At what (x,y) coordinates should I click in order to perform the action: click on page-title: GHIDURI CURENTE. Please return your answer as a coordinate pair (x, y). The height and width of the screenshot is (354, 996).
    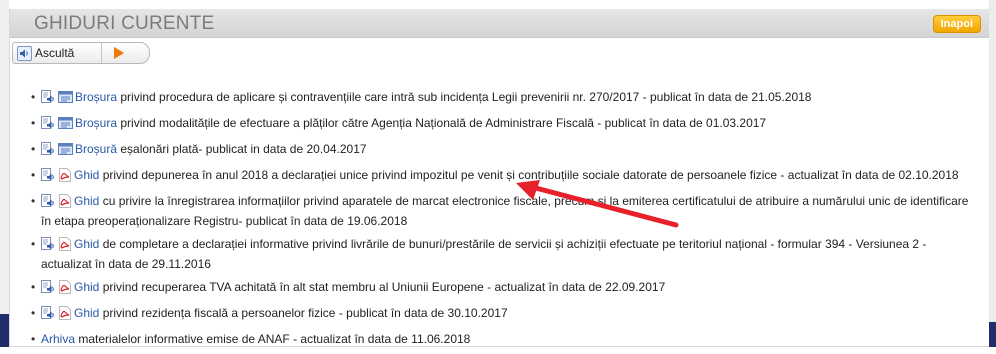
    Looking at the image, I should click on (124, 23).